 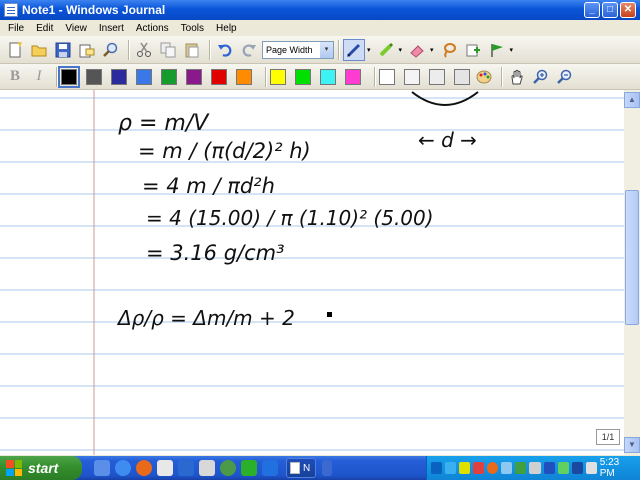 What do you see at coordinates (87, 50) in the screenshot?
I see `send-email-button` at bounding box center [87, 50].